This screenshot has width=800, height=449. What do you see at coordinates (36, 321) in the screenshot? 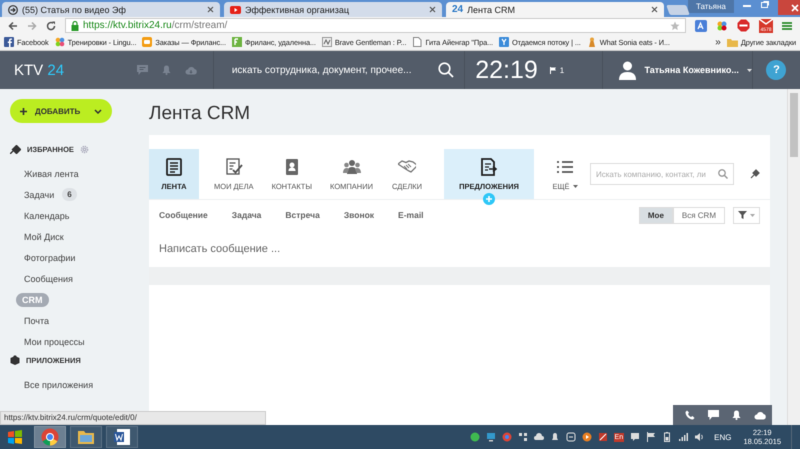
I see `sidebar-item: Почта` at bounding box center [36, 321].